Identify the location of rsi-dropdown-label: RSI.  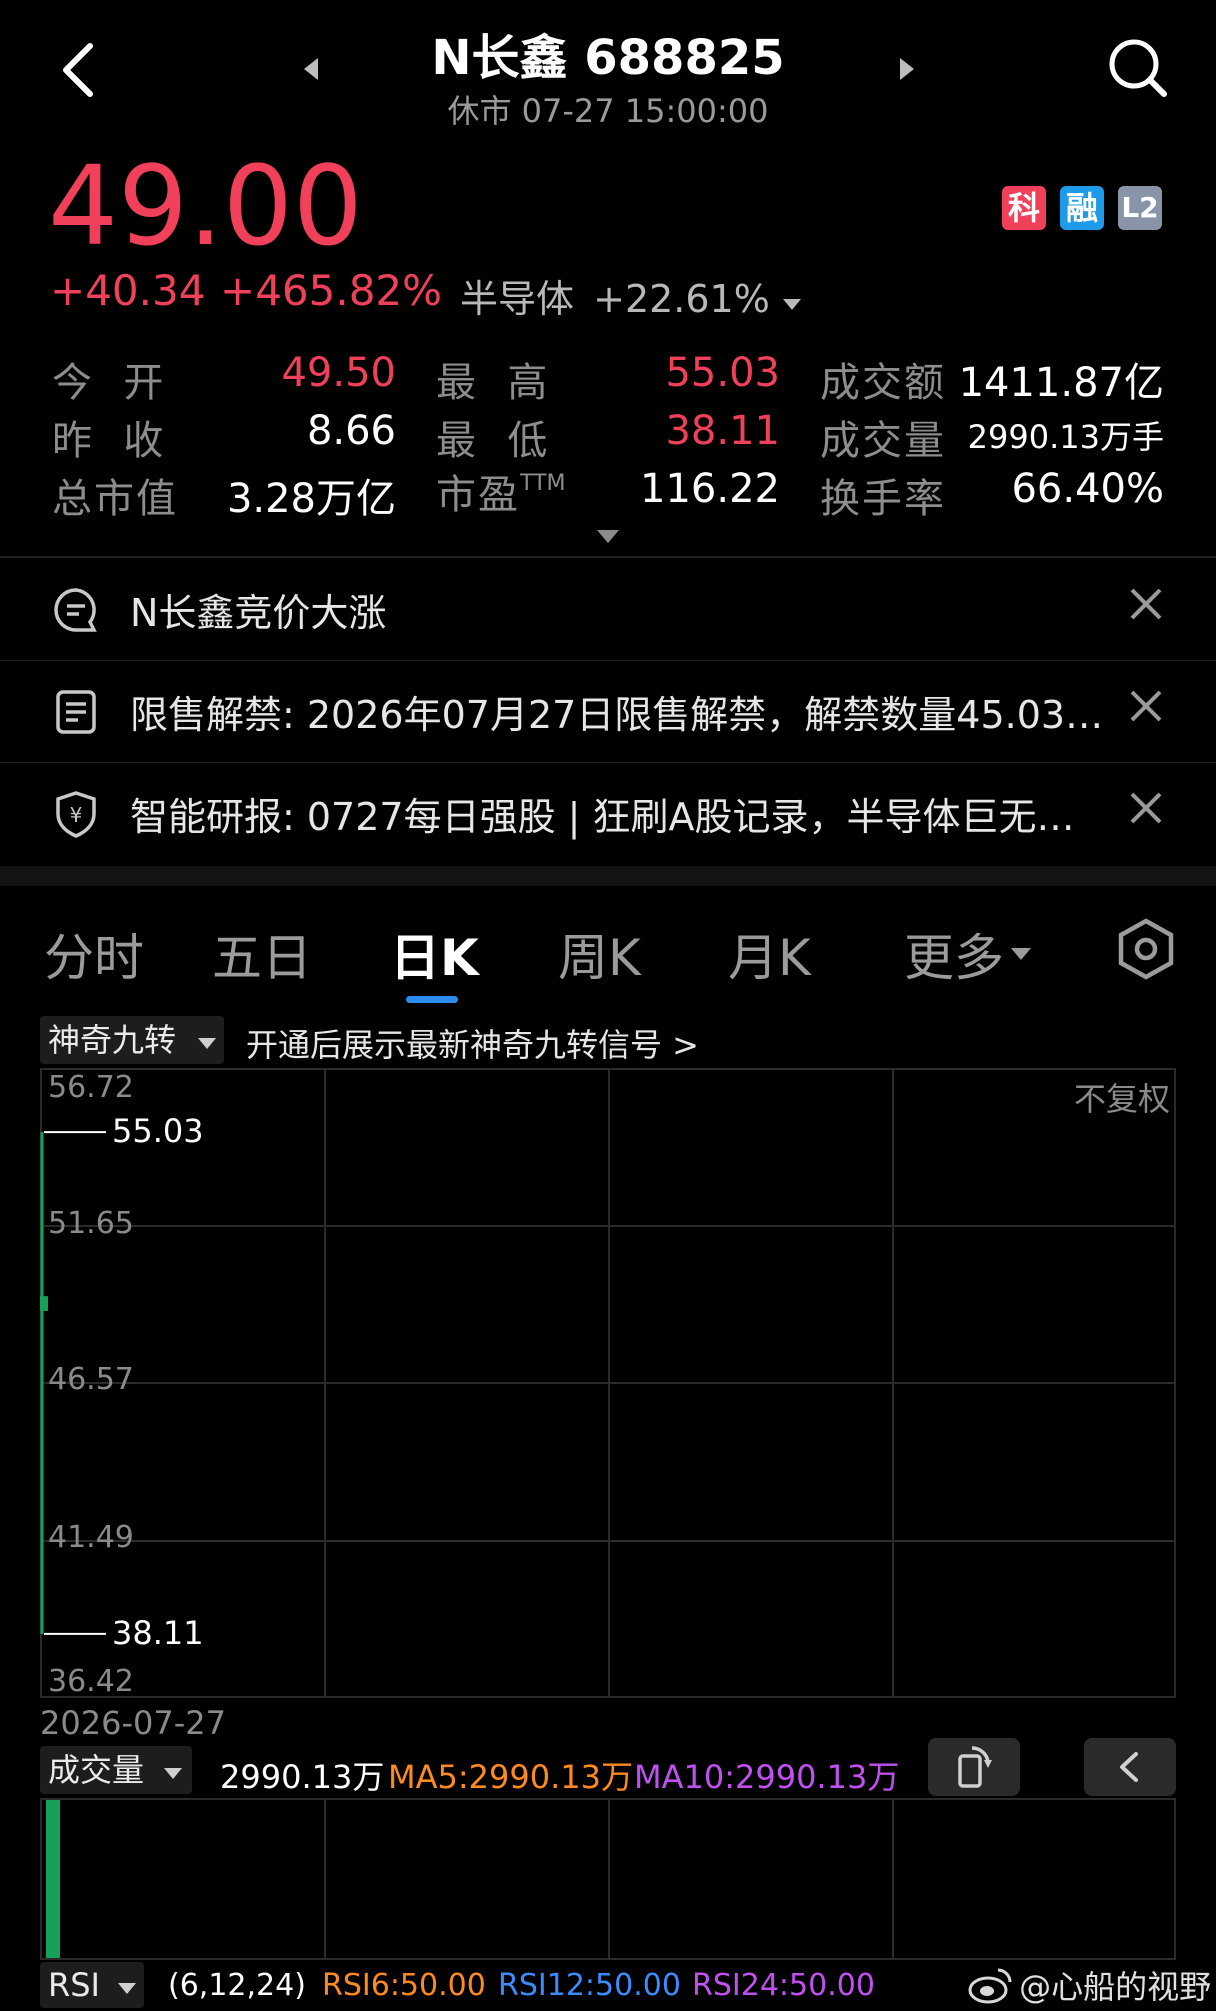
(74, 1985).